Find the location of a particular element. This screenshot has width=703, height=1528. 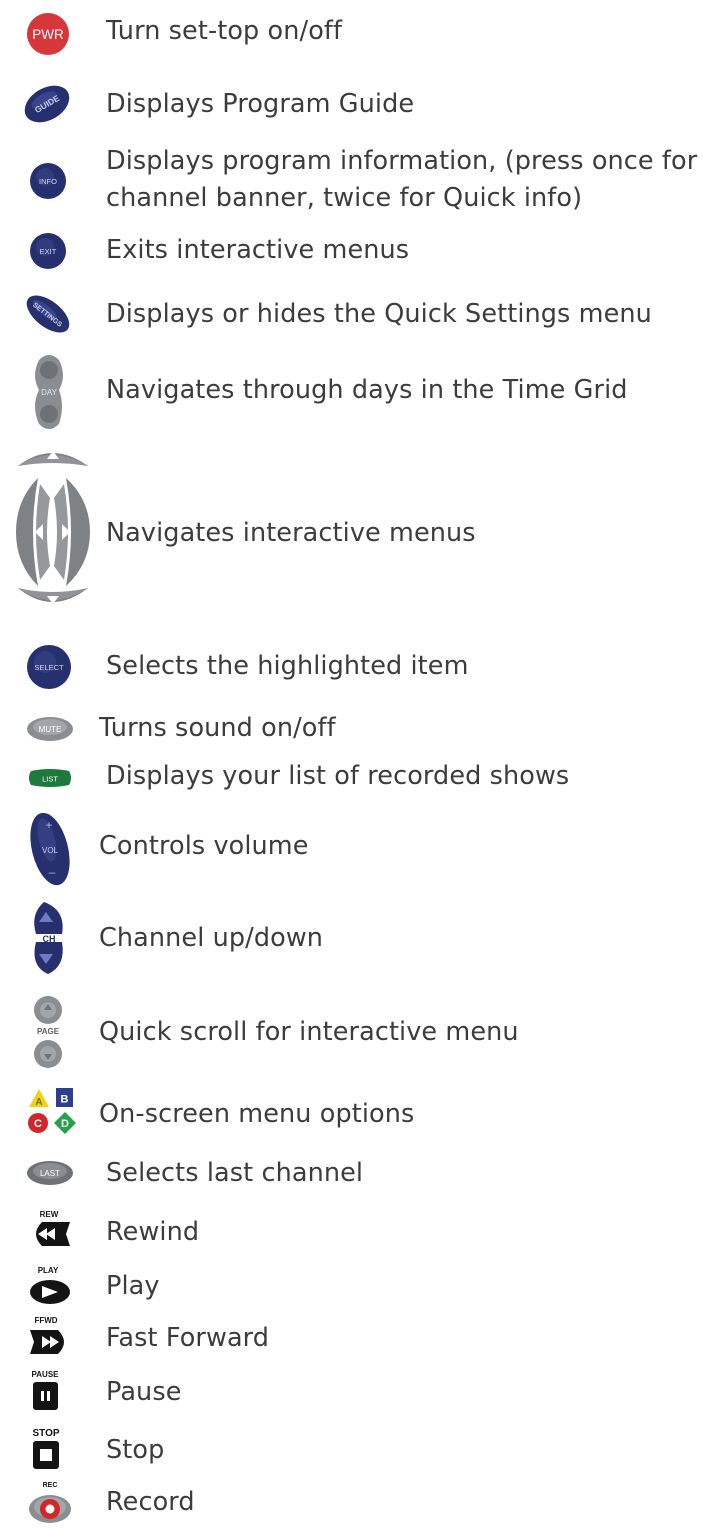

volume-rocker-icon: + VOL – is located at coordinates (66, 849).